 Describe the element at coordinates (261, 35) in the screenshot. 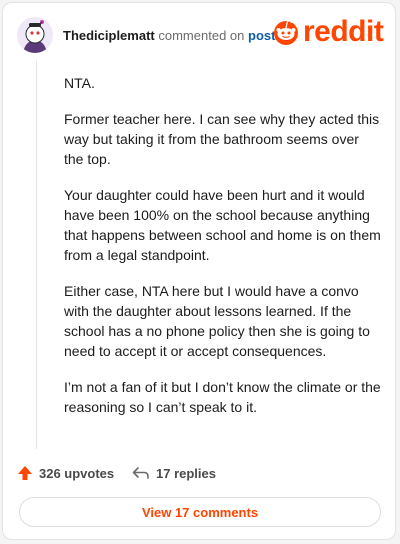

I see `post-link: post` at that location.